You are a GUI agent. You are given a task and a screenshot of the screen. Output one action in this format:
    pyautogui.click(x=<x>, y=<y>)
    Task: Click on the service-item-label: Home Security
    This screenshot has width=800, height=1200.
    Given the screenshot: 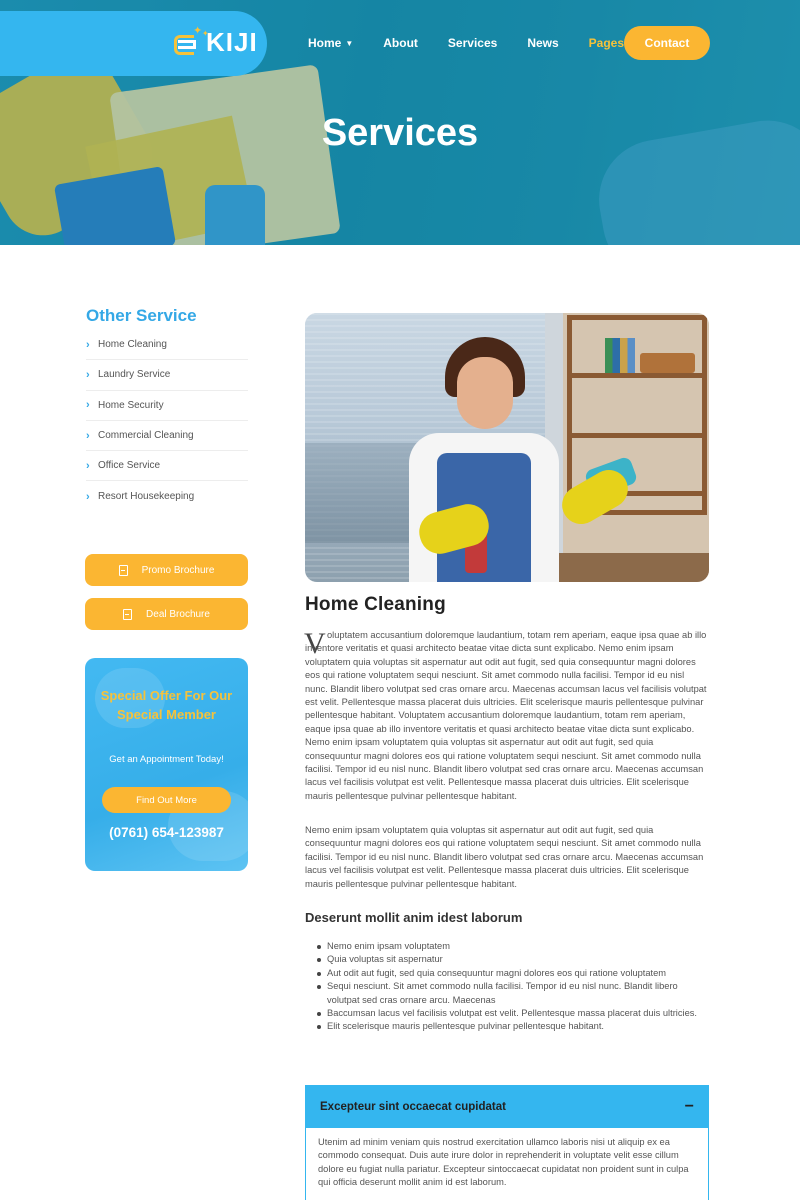 What is the action you would take?
    pyautogui.click(x=131, y=405)
    